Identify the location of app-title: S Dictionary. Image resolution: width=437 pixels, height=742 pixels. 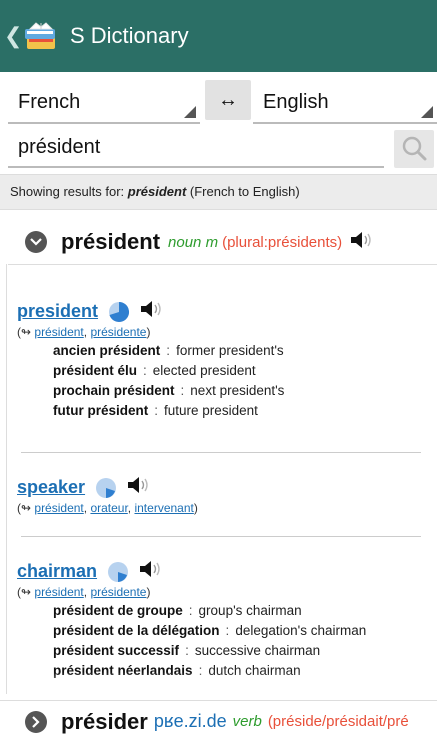
(129, 35).